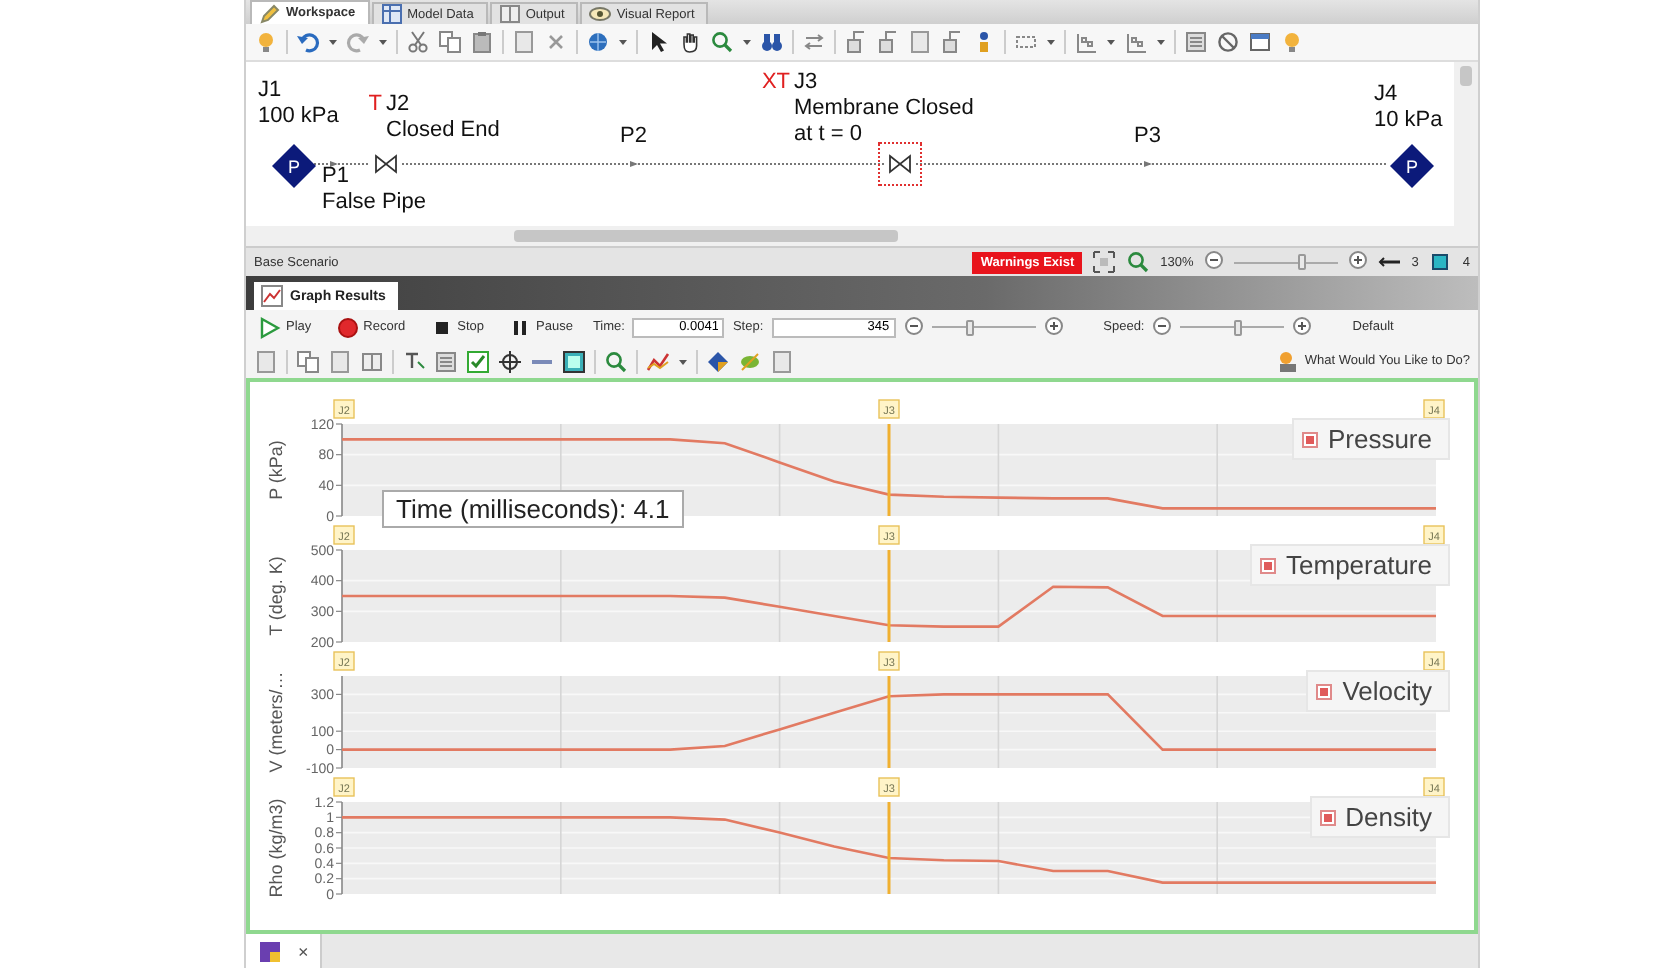 Image resolution: width=1672 pixels, height=968 pixels. Describe the element at coordinates (829, 135) in the screenshot. I see `junction-label: at t = 0` at that location.